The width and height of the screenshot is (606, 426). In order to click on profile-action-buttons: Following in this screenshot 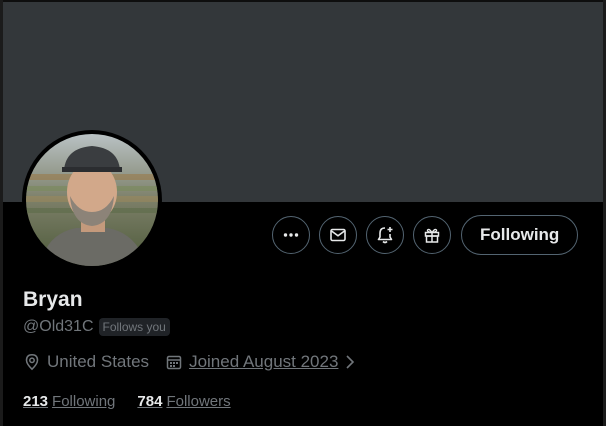, I will do `click(425, 235)`.